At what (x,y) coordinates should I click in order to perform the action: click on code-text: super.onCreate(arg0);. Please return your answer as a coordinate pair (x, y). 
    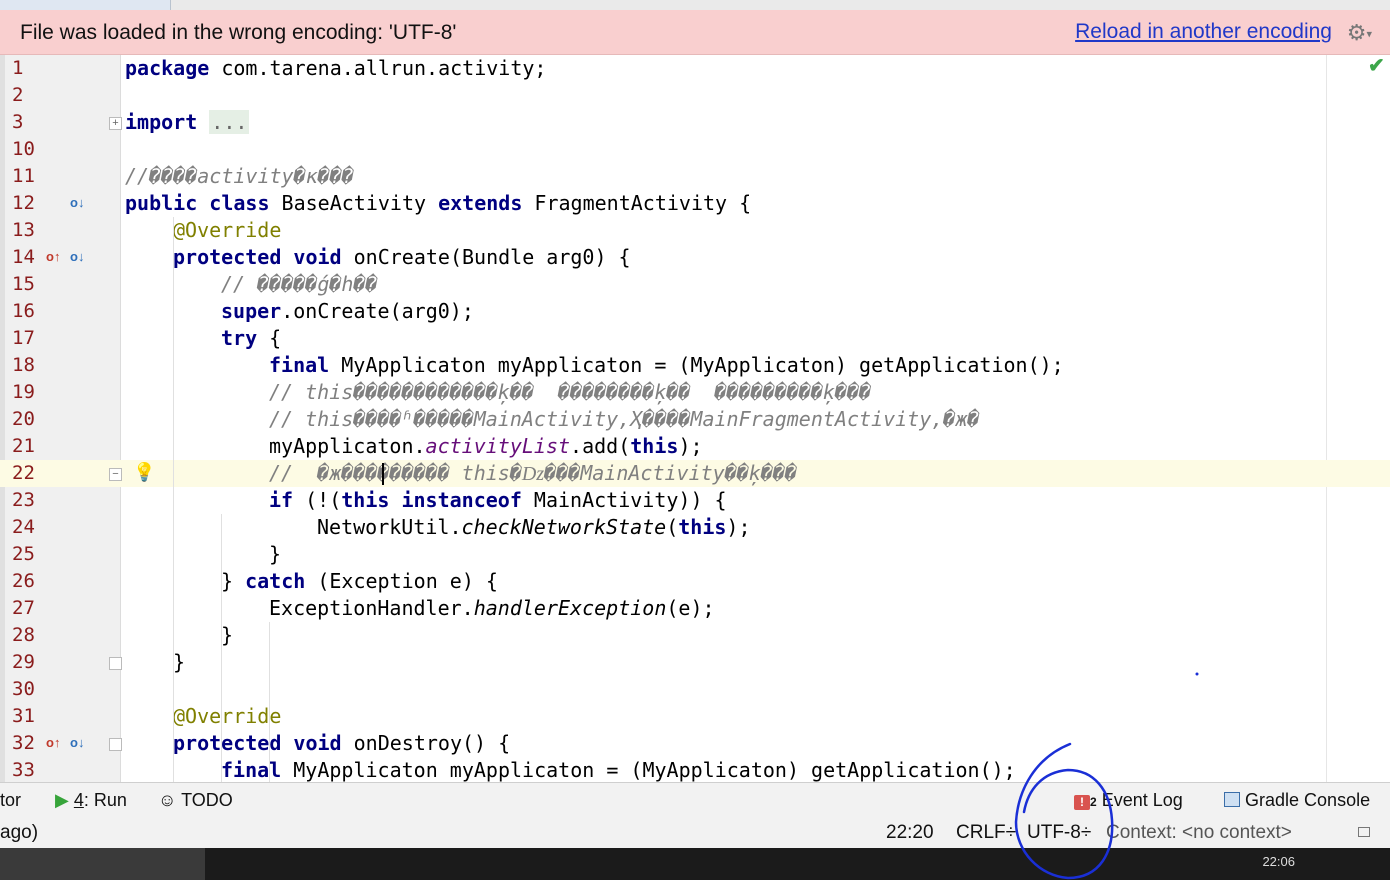
    Looking at the image, I should click on (347, 311).